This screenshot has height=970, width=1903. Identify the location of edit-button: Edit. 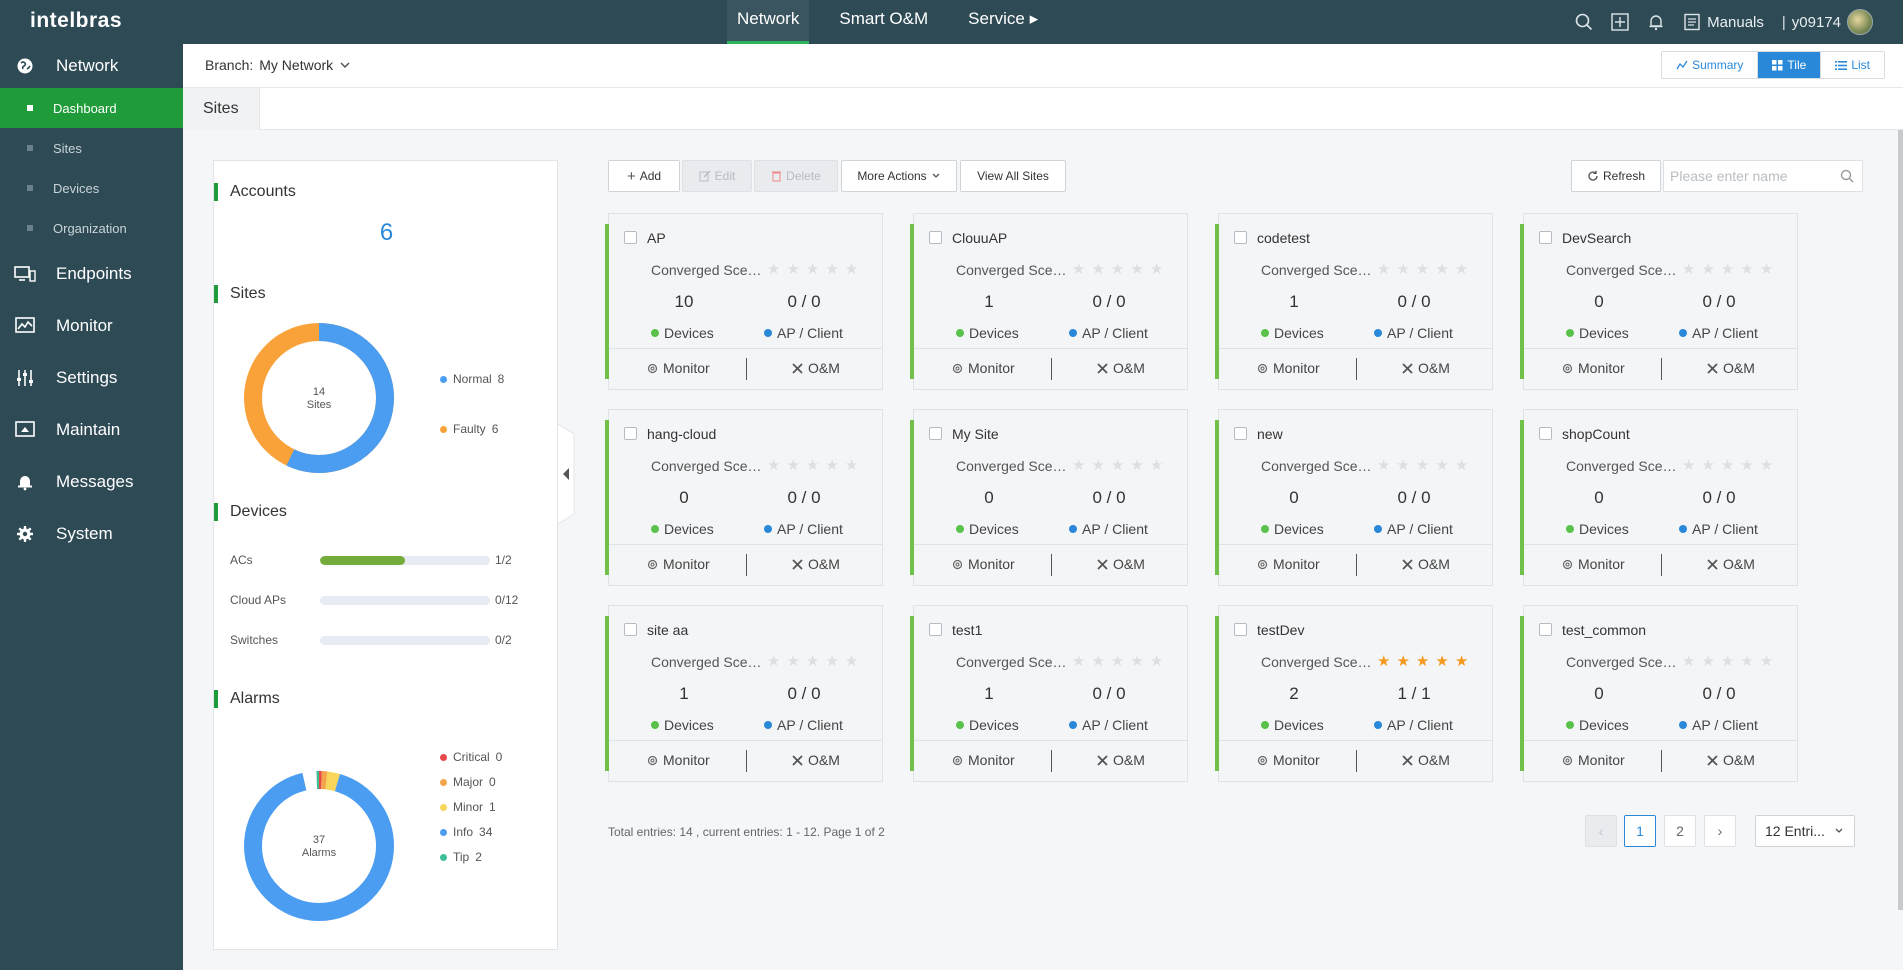
(717, 176).